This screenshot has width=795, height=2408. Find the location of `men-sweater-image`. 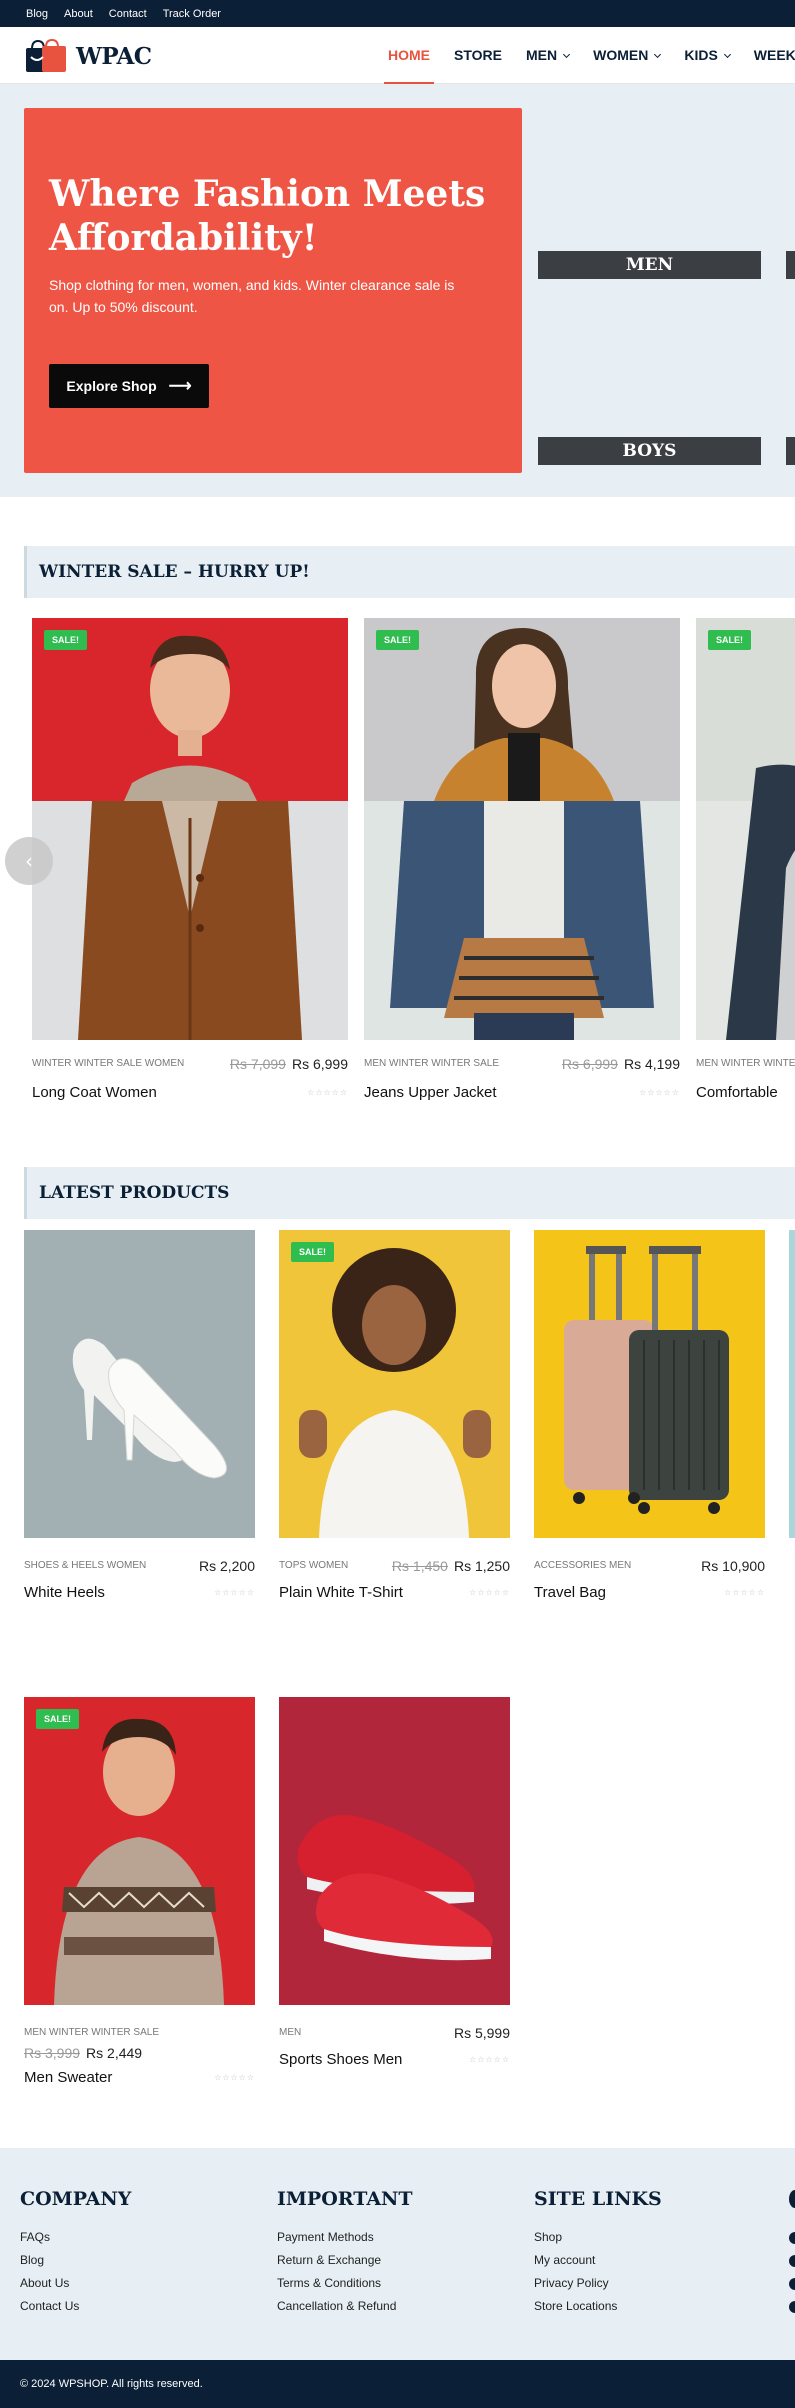

men-sweater-image is located at coordinates (139, 1851).